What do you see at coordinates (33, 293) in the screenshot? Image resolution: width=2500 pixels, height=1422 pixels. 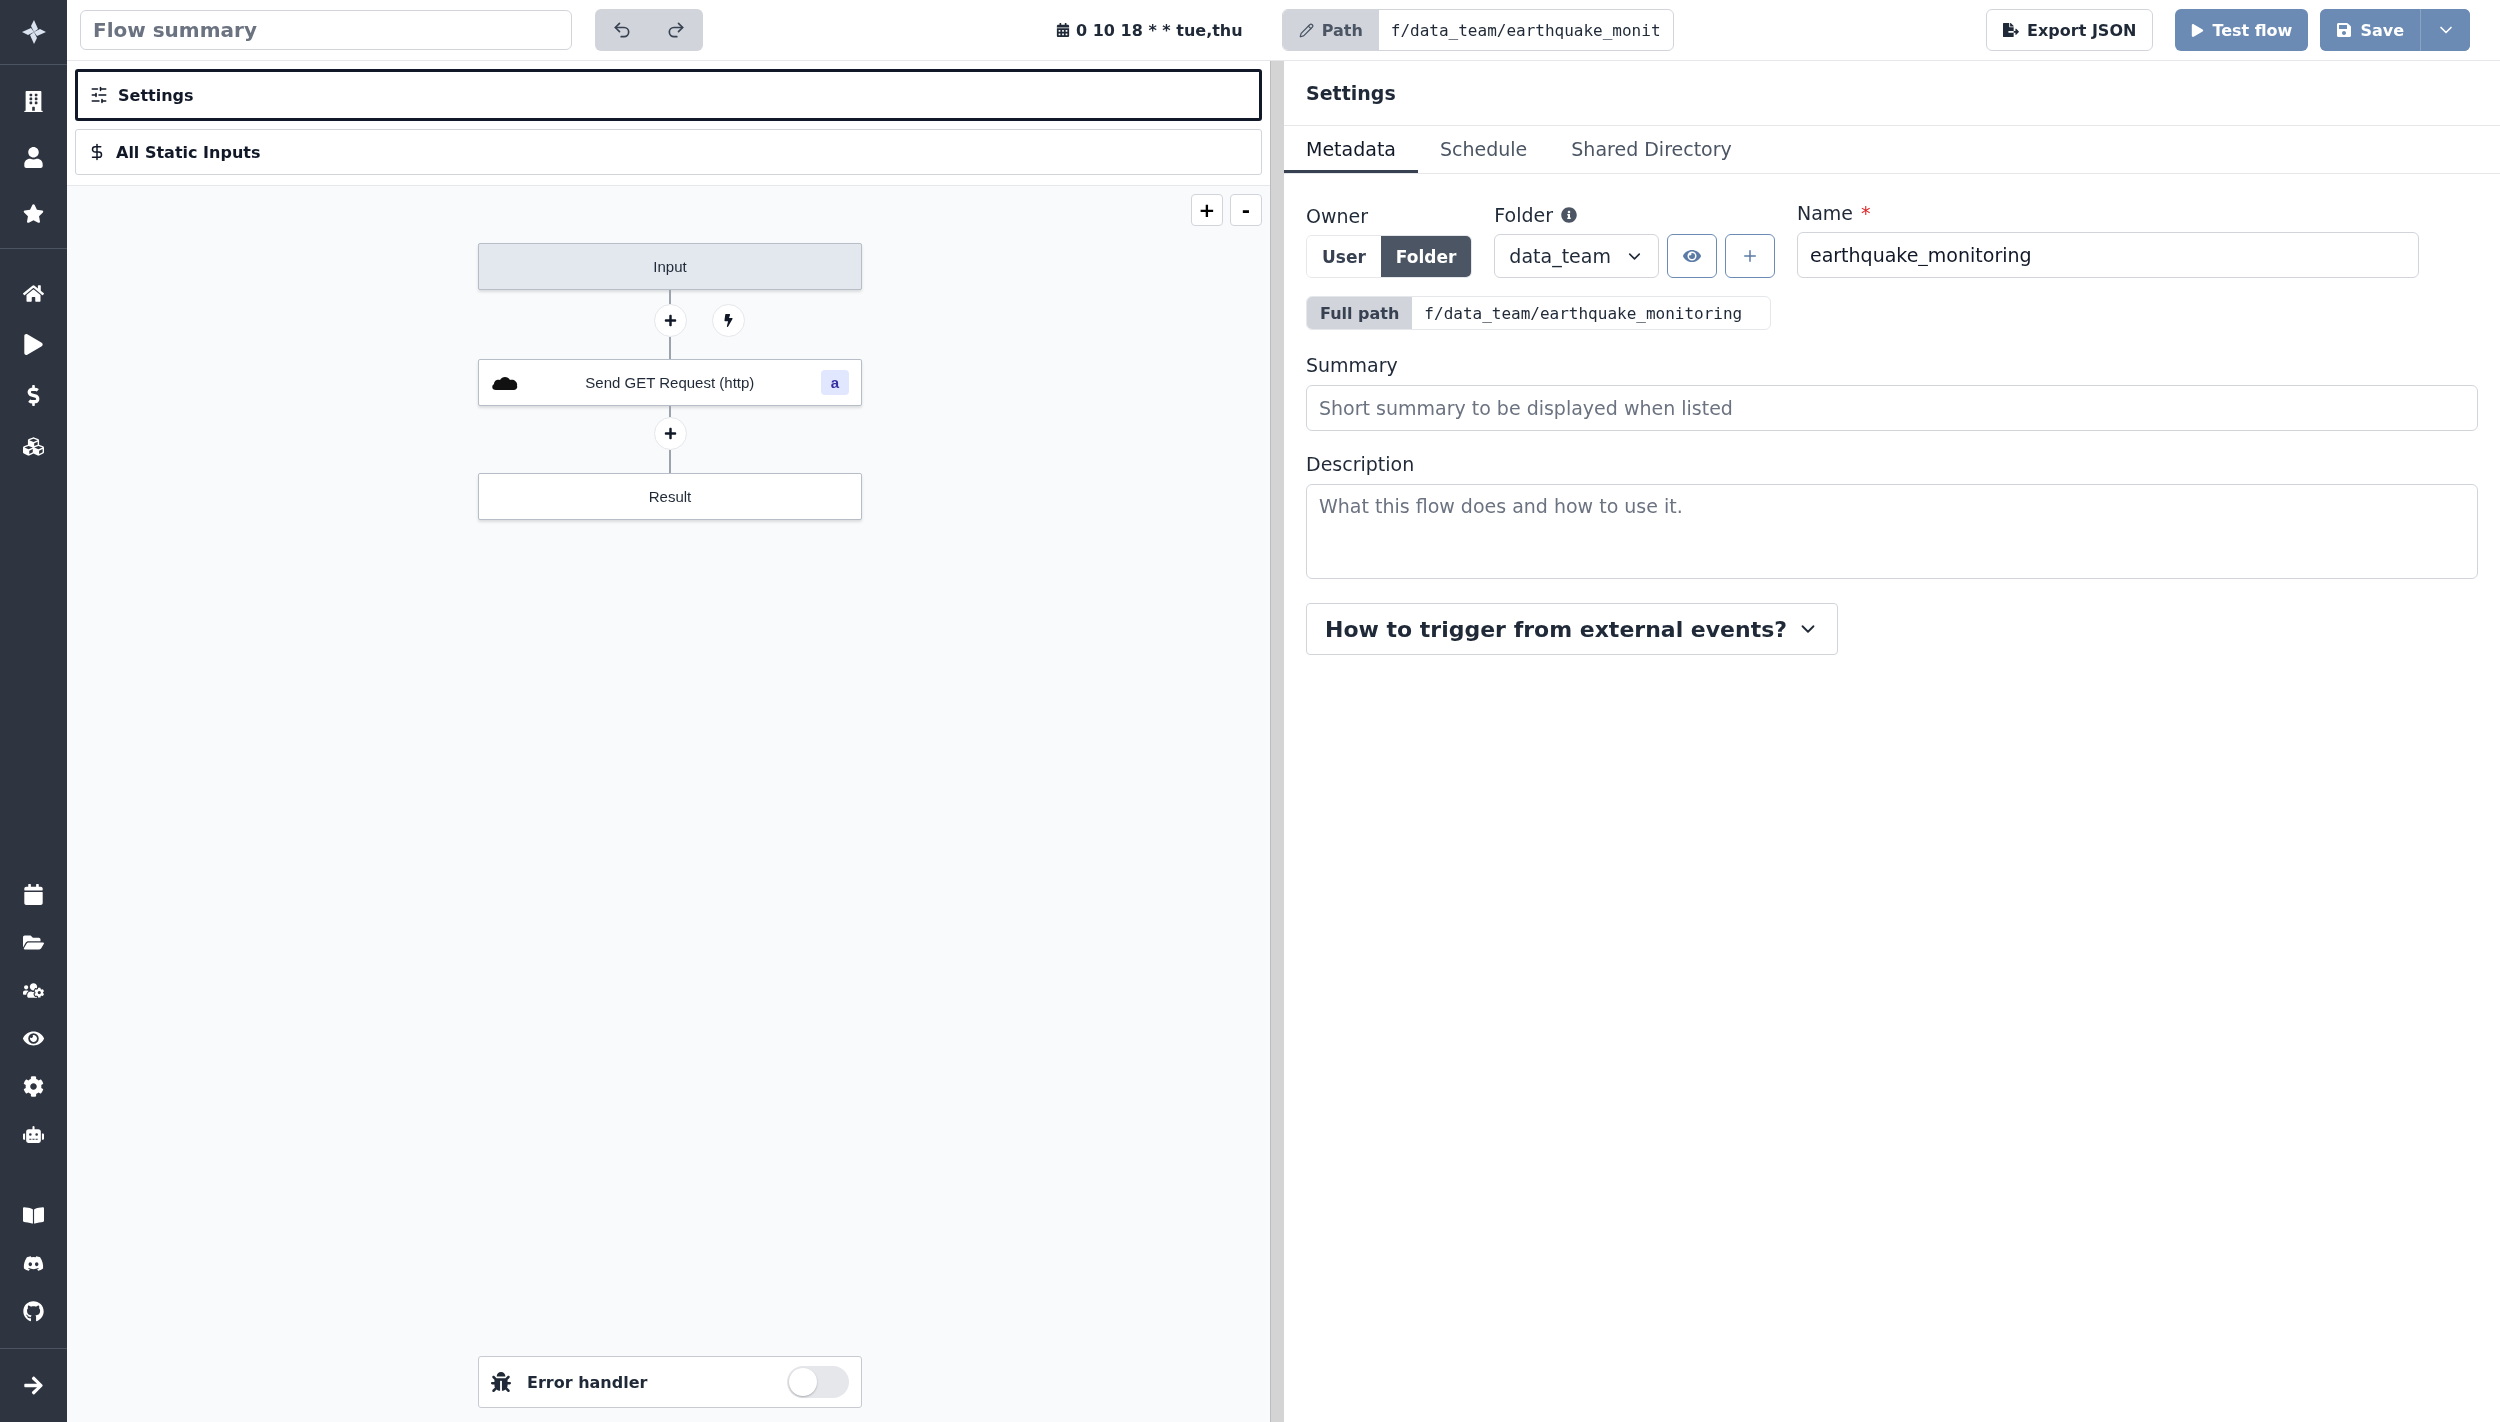 I see `home-icon` at bounding box center [33, 293].